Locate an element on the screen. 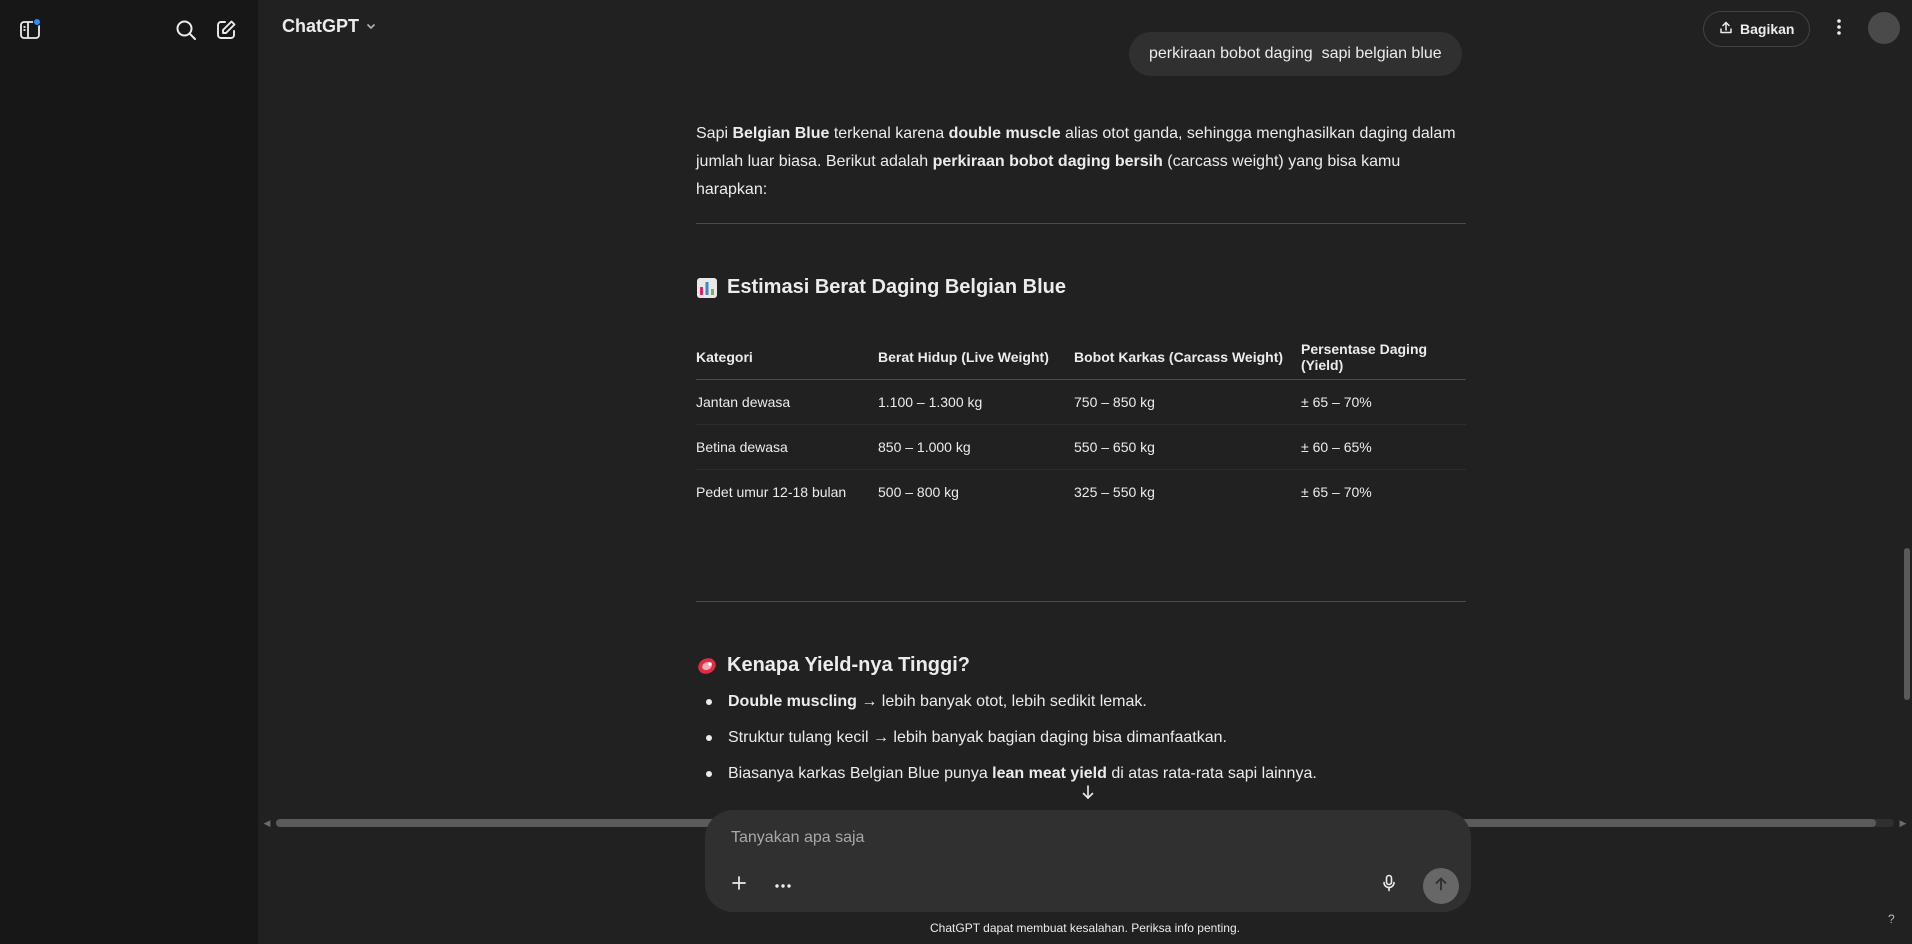  table-cell: 850 – 1.000 kg is located at coordinates (976, 447).